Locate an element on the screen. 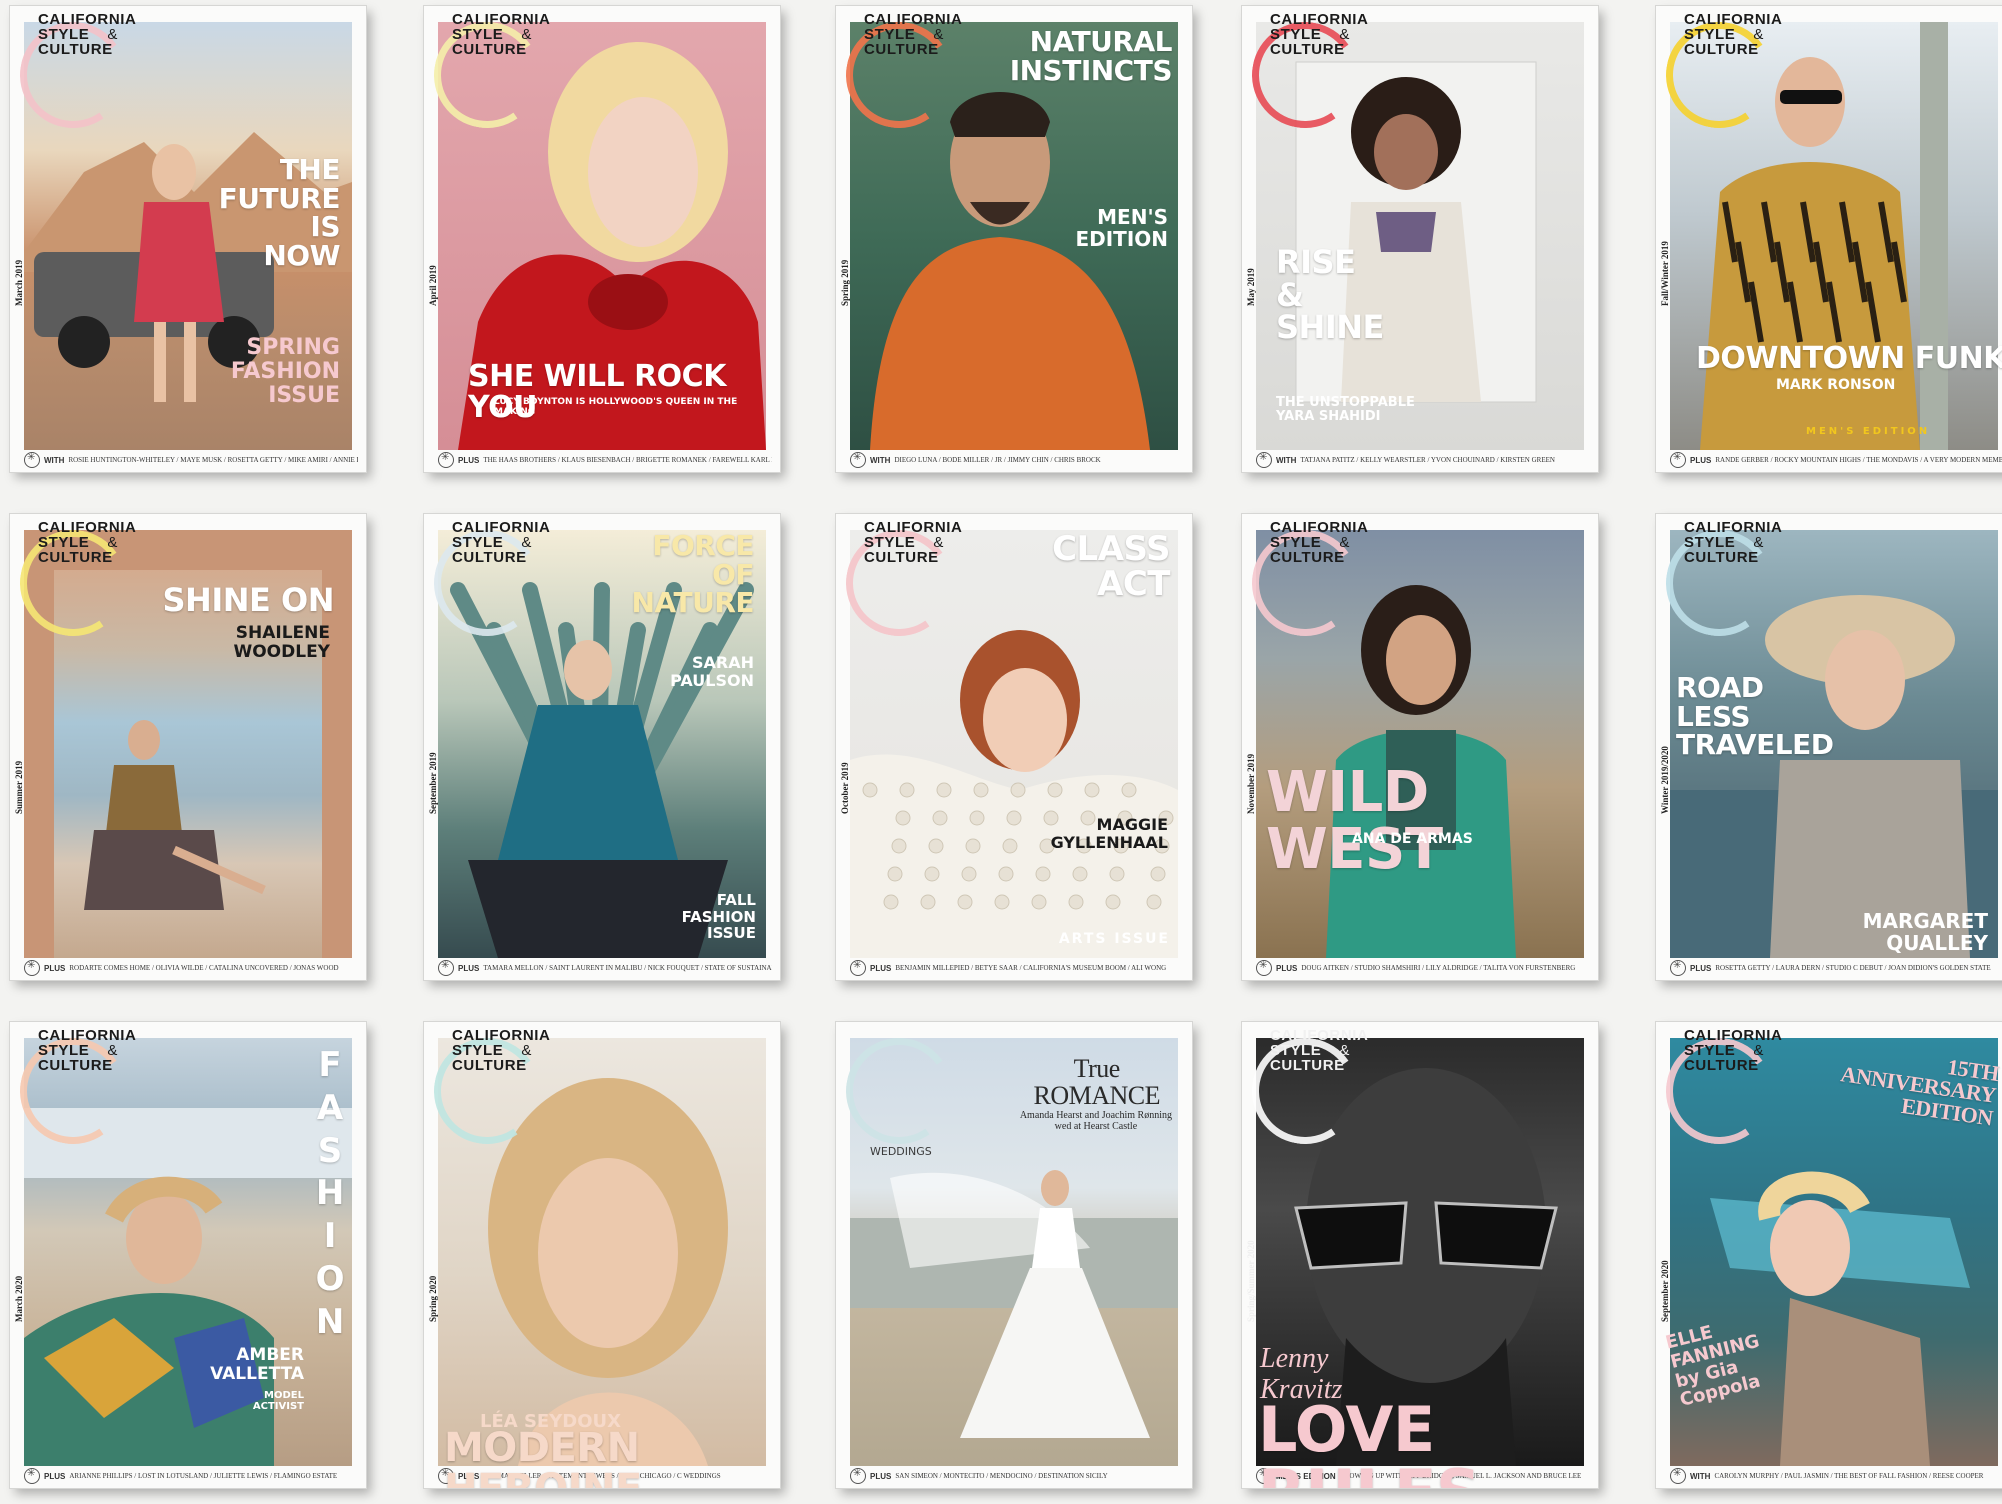 This screenshot has width=2002, height=1504. issue-date: Fall/Winter 2019 is located at coordinates (1666, 261).